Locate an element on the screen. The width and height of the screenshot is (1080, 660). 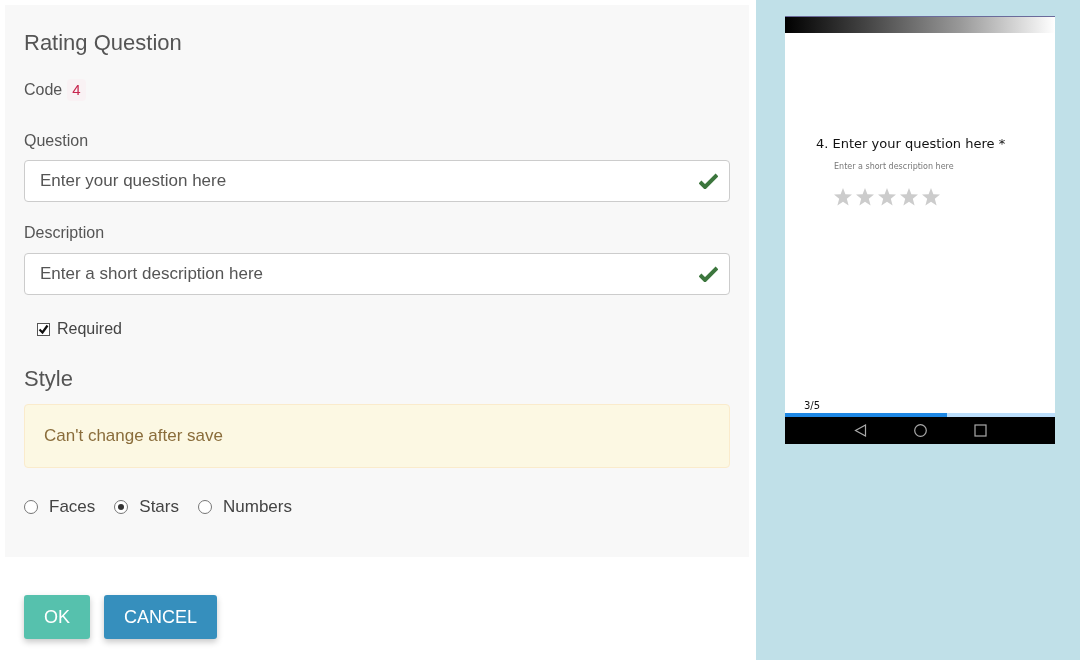
code-label: Code is located at coordinates (43, 90).